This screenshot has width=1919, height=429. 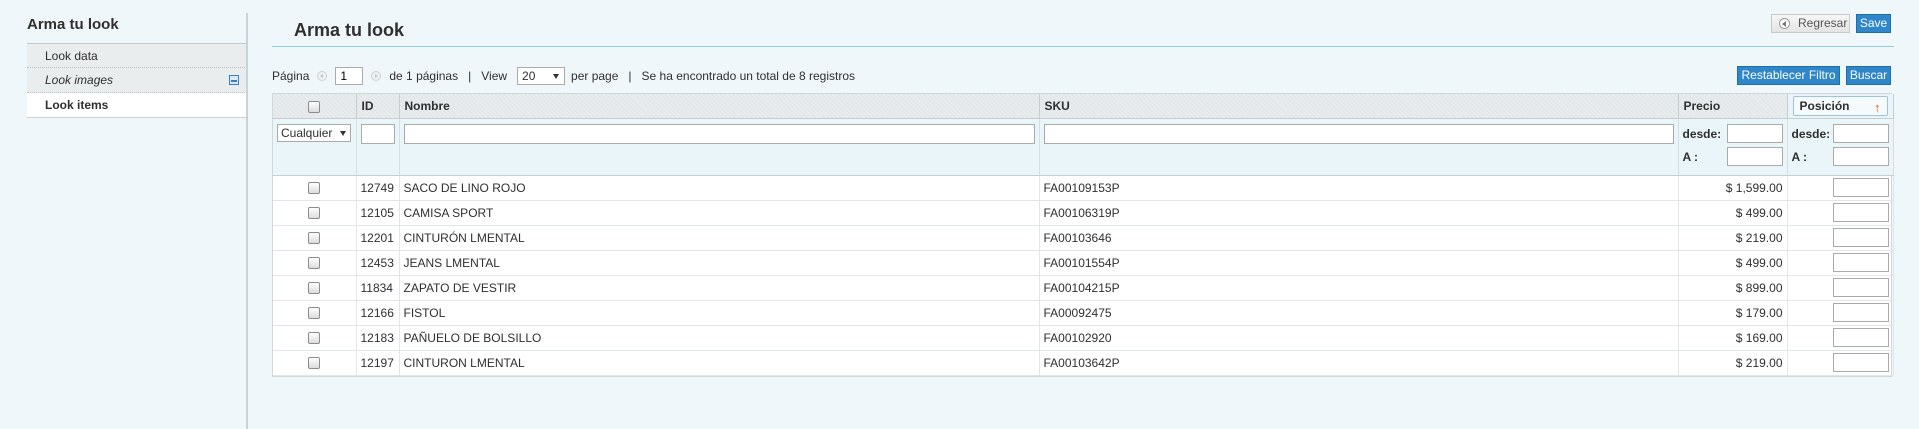 I want to click on price-to-input, so click(x=1754, y=156).